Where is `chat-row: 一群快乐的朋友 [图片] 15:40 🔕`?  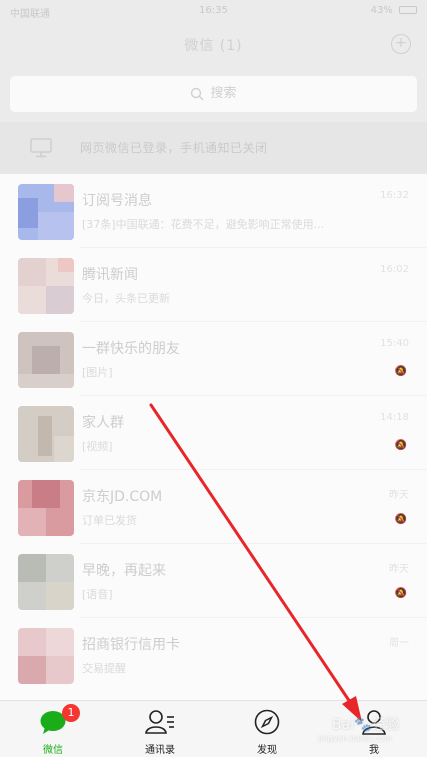 chat-row: 一群快乐的朋友 [图片] 15:40 🔕 is located at coordinates (213, 359).